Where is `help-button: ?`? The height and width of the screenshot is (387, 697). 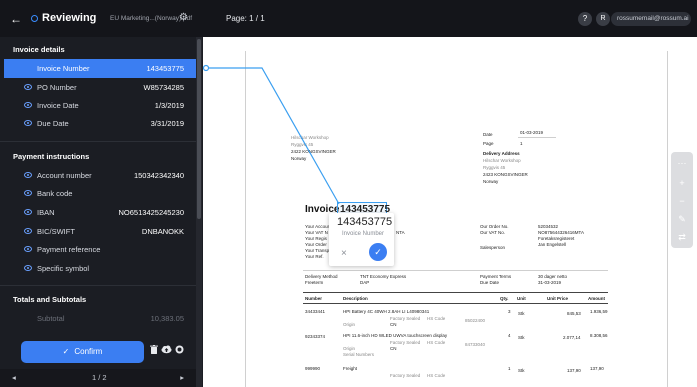
help-button: ? is located at coordinates (585, 19).